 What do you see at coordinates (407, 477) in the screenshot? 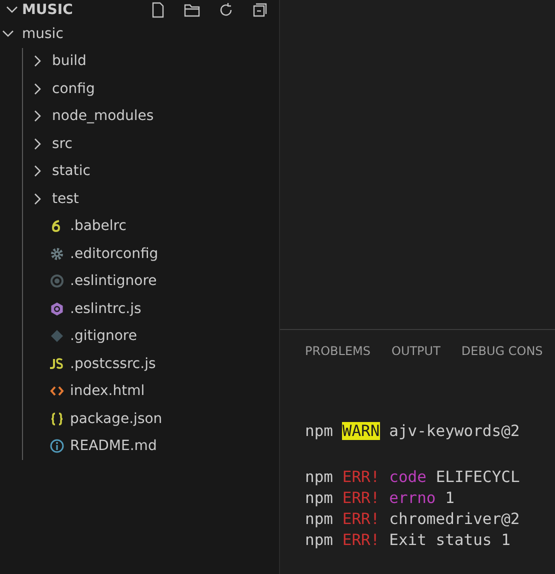
I see `terminal-text: code` at bounding box center [407, 477].